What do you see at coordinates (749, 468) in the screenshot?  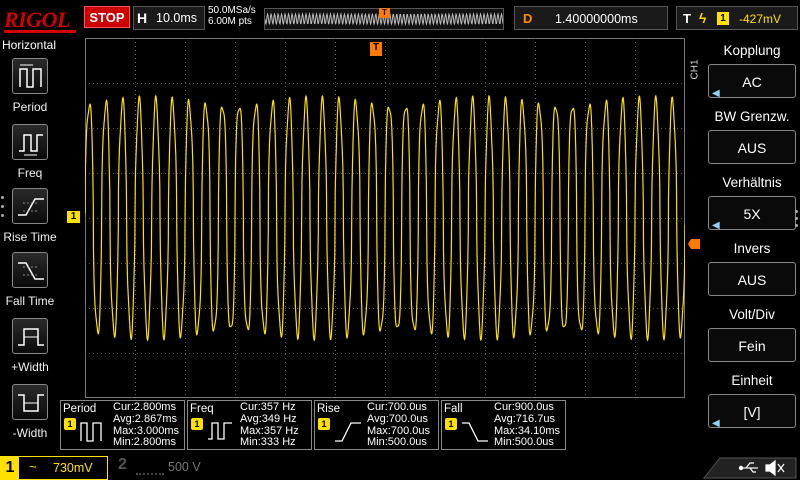 I see `status-icons` at bounding box center [749, 468].